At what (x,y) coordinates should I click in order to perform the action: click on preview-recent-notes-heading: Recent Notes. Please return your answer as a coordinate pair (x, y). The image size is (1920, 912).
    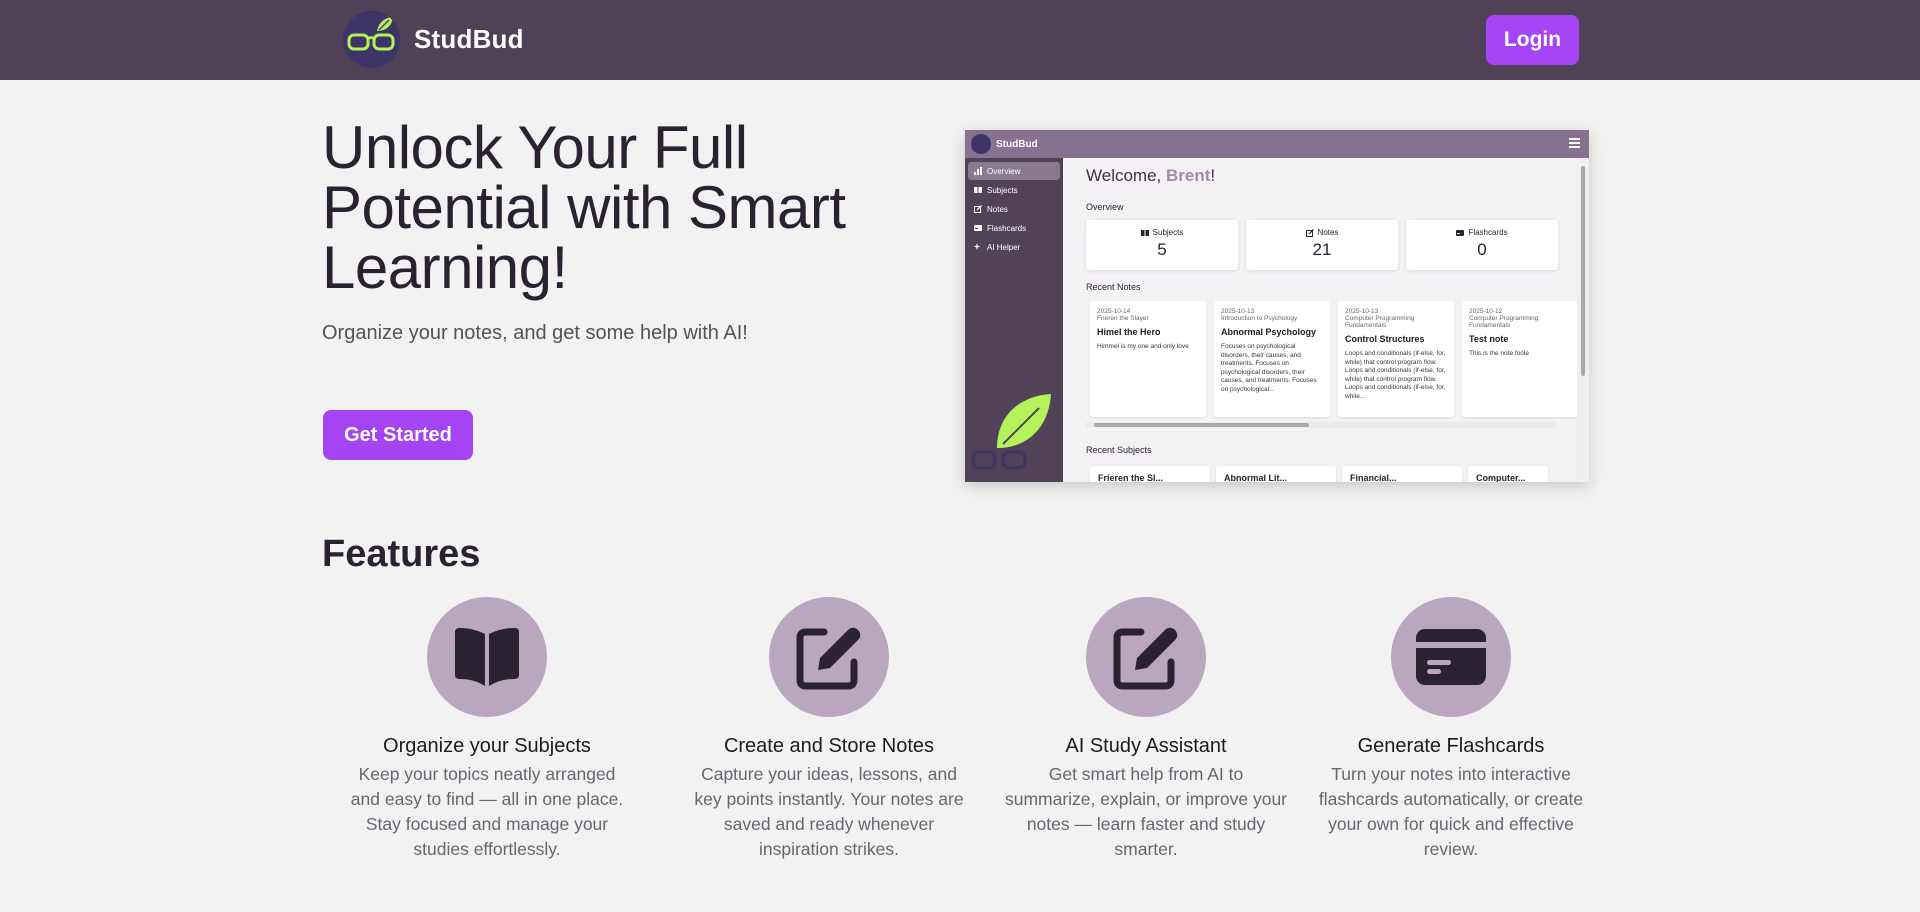
    Looking at the image, I should click on (1113, 287).